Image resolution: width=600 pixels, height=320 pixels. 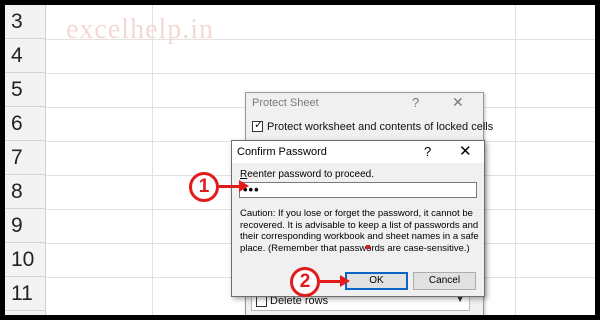 I want to click on step-2-arrowhead, so click(x=345, y=281).